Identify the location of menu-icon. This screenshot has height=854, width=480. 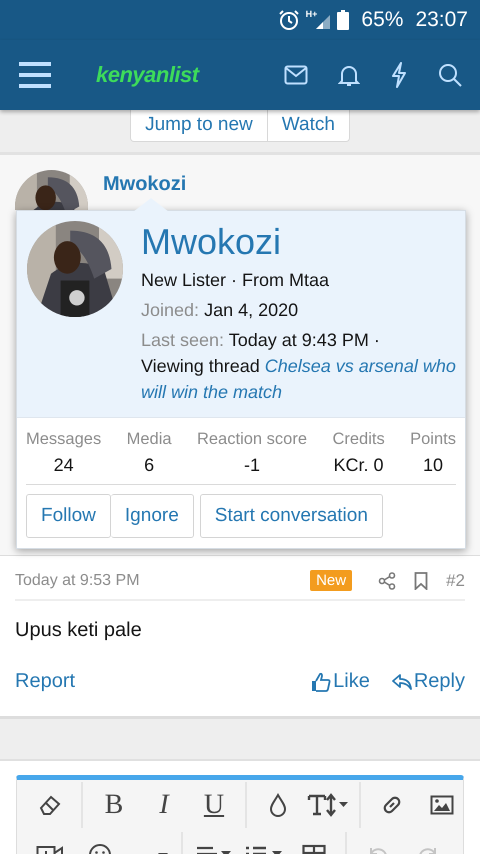
(35, 75).